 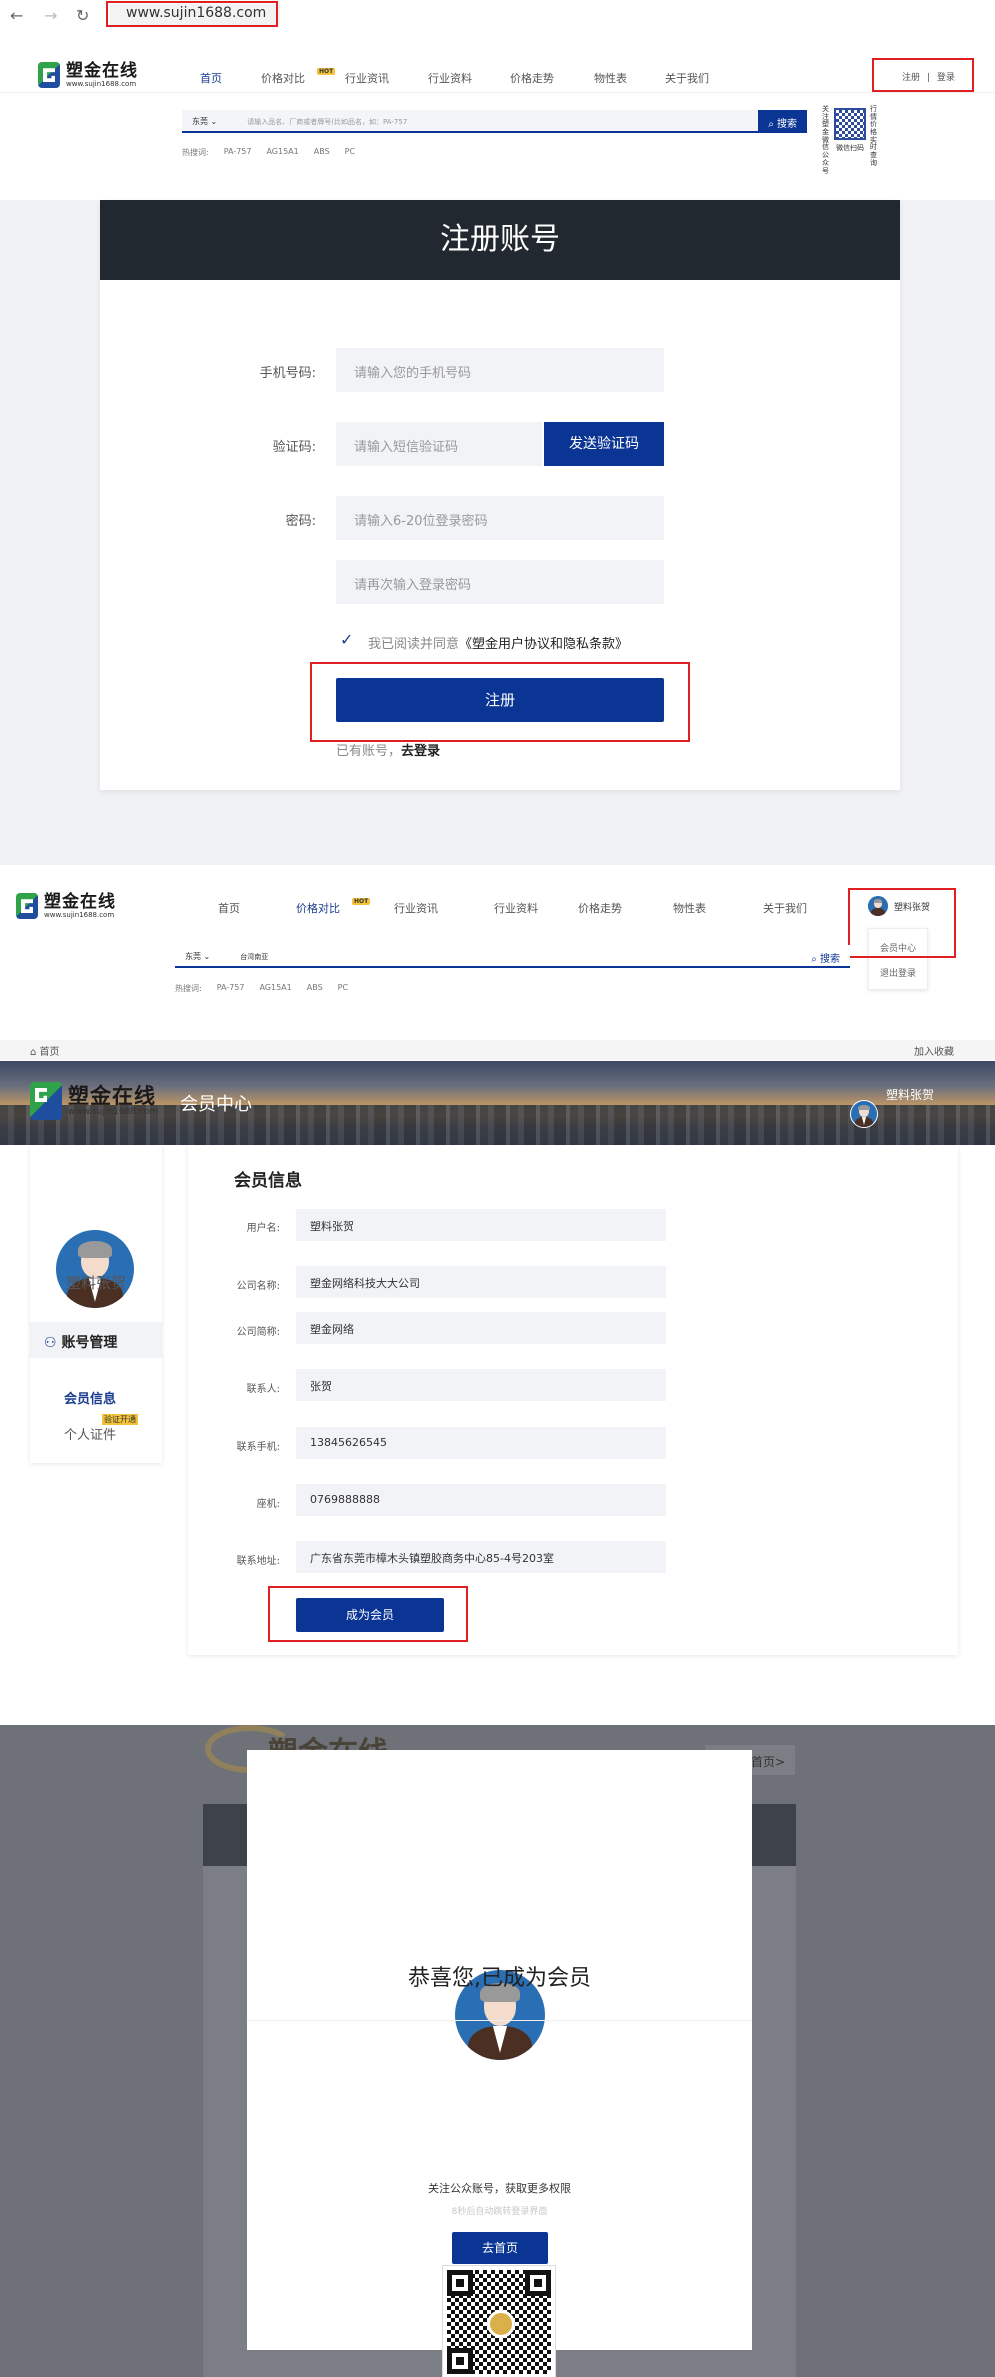 I want to click on follow-text: 关注公众账号，获取更多权限, so click(x=499, y=2188).